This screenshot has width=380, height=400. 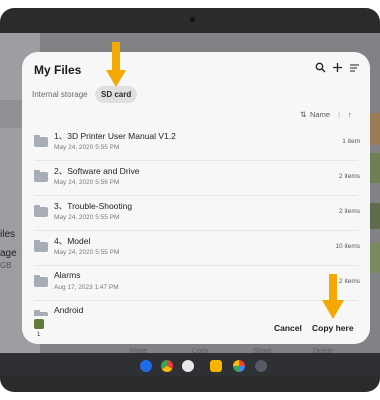 What do you see at coordinates (337, 69) in the screenshot?
I see `plus-icon` at bounding box center [337, 69].